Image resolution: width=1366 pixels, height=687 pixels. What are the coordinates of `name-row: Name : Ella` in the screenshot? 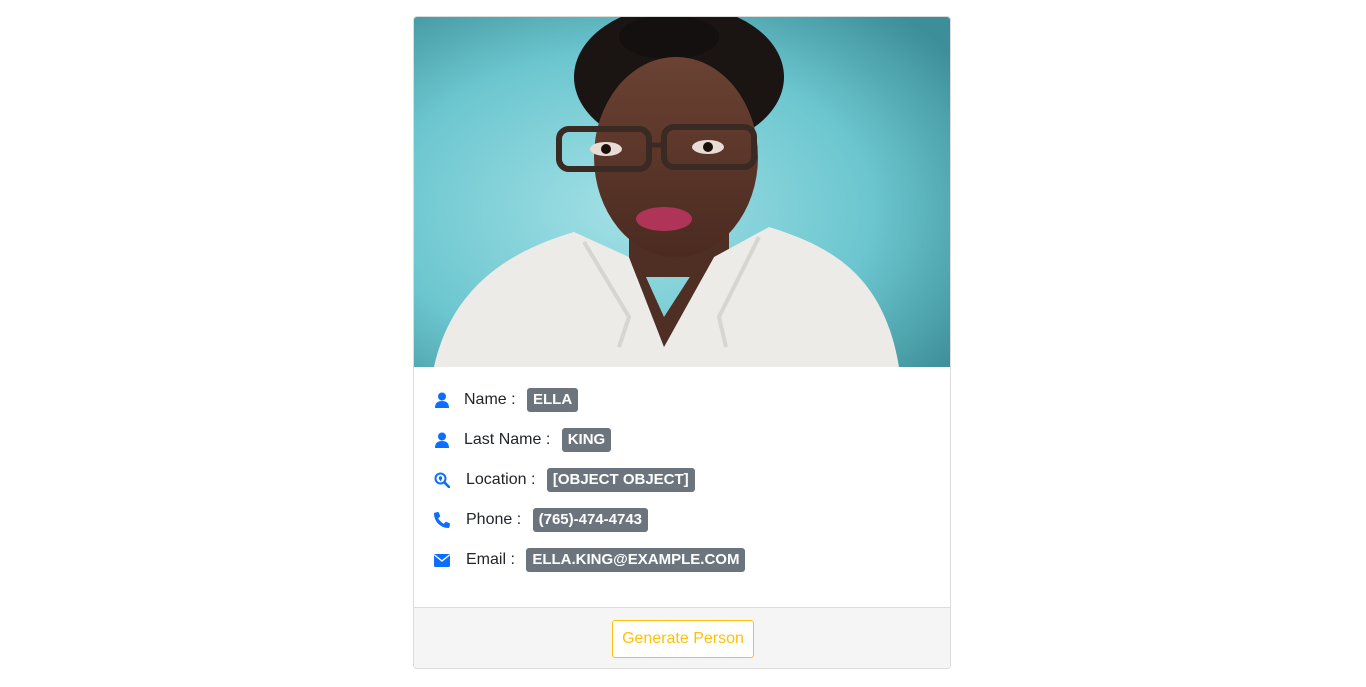 It's located at (506, 400).